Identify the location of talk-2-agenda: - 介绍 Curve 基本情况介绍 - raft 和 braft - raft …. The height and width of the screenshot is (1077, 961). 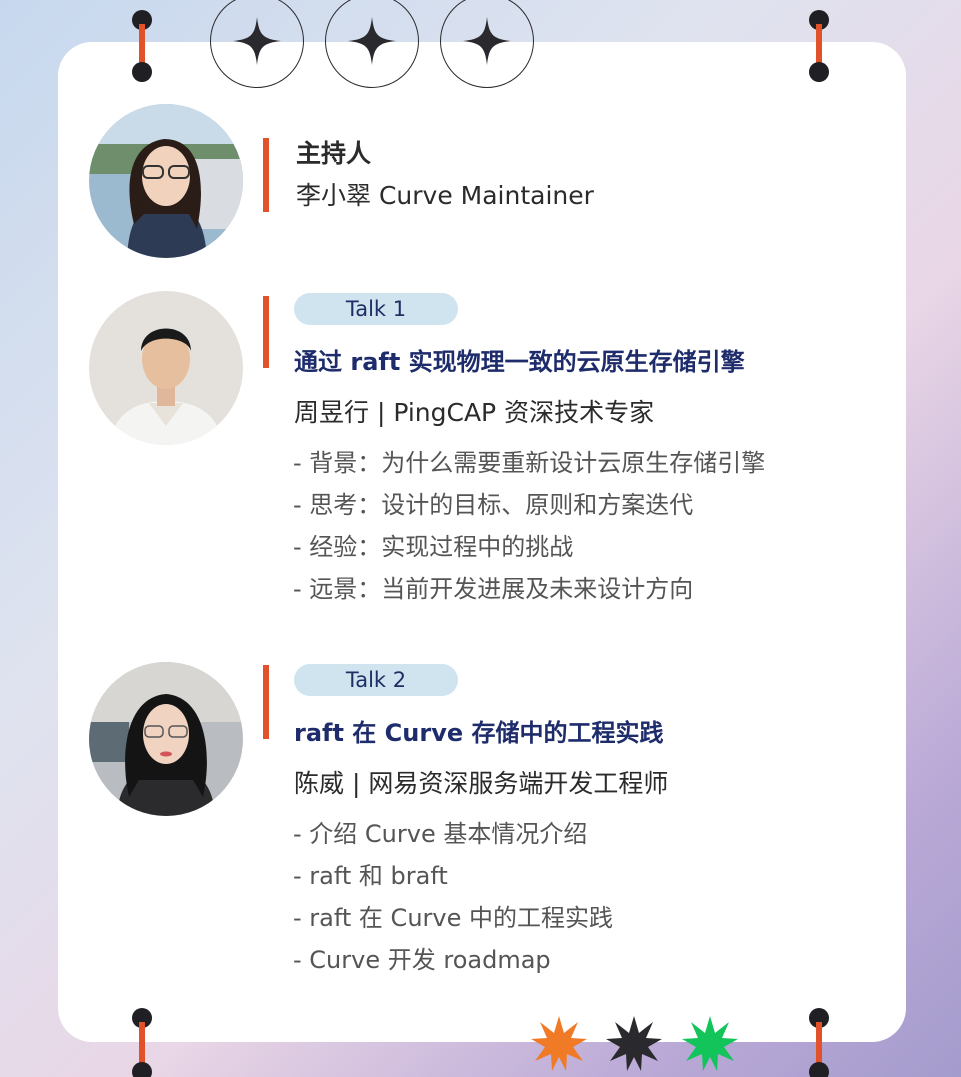
(453, 897).